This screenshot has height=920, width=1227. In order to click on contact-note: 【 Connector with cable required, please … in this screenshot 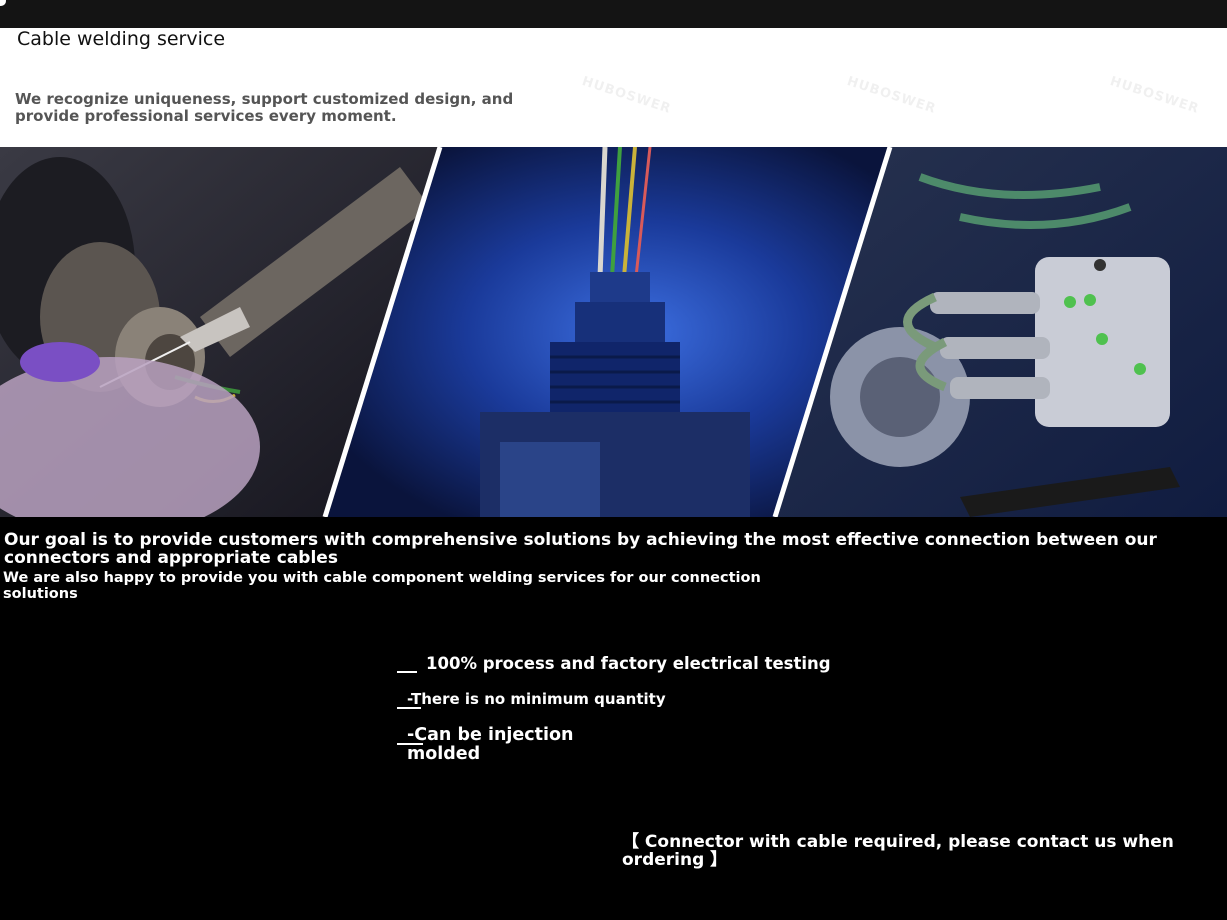, I will do `click(898, 851)`.